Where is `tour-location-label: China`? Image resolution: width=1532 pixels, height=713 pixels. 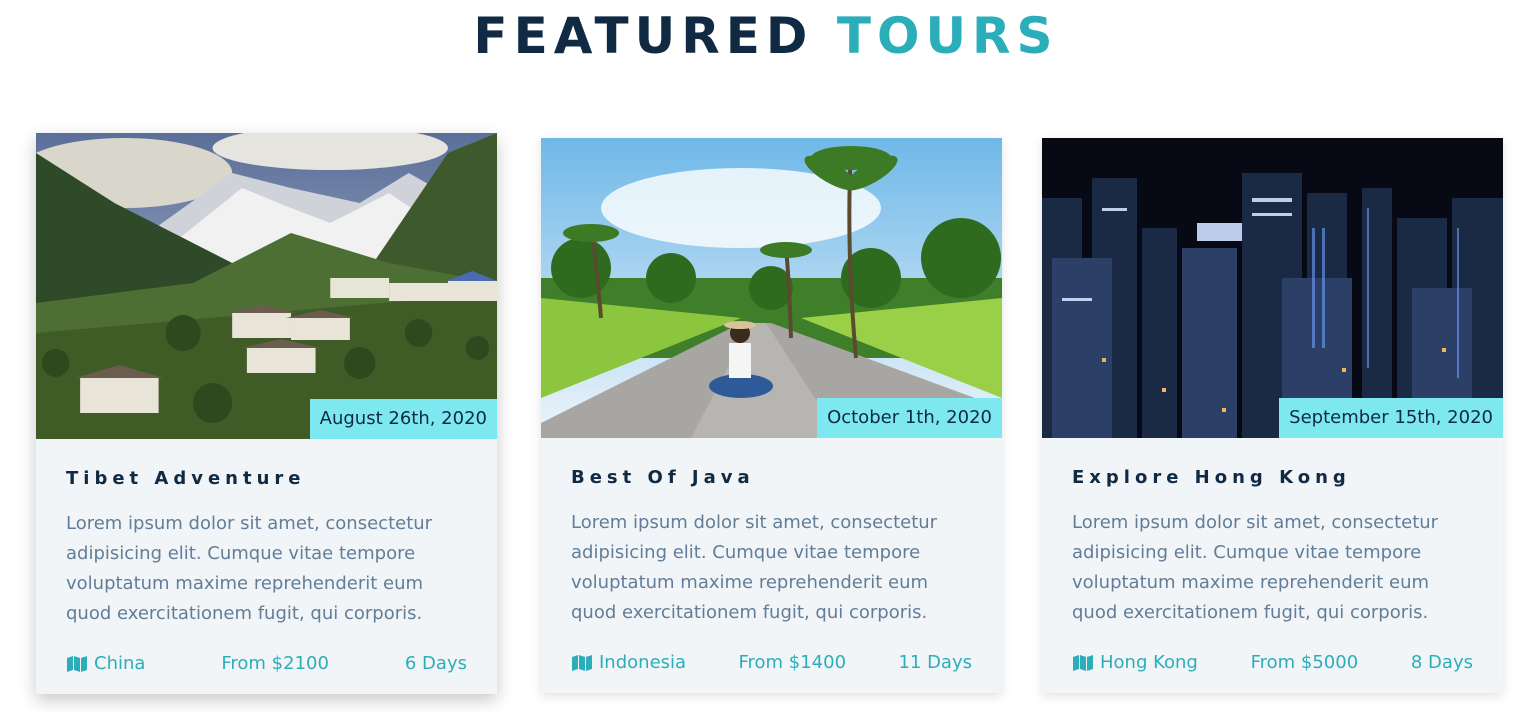 tour-location-label: China is located at coordinates (120, 663).